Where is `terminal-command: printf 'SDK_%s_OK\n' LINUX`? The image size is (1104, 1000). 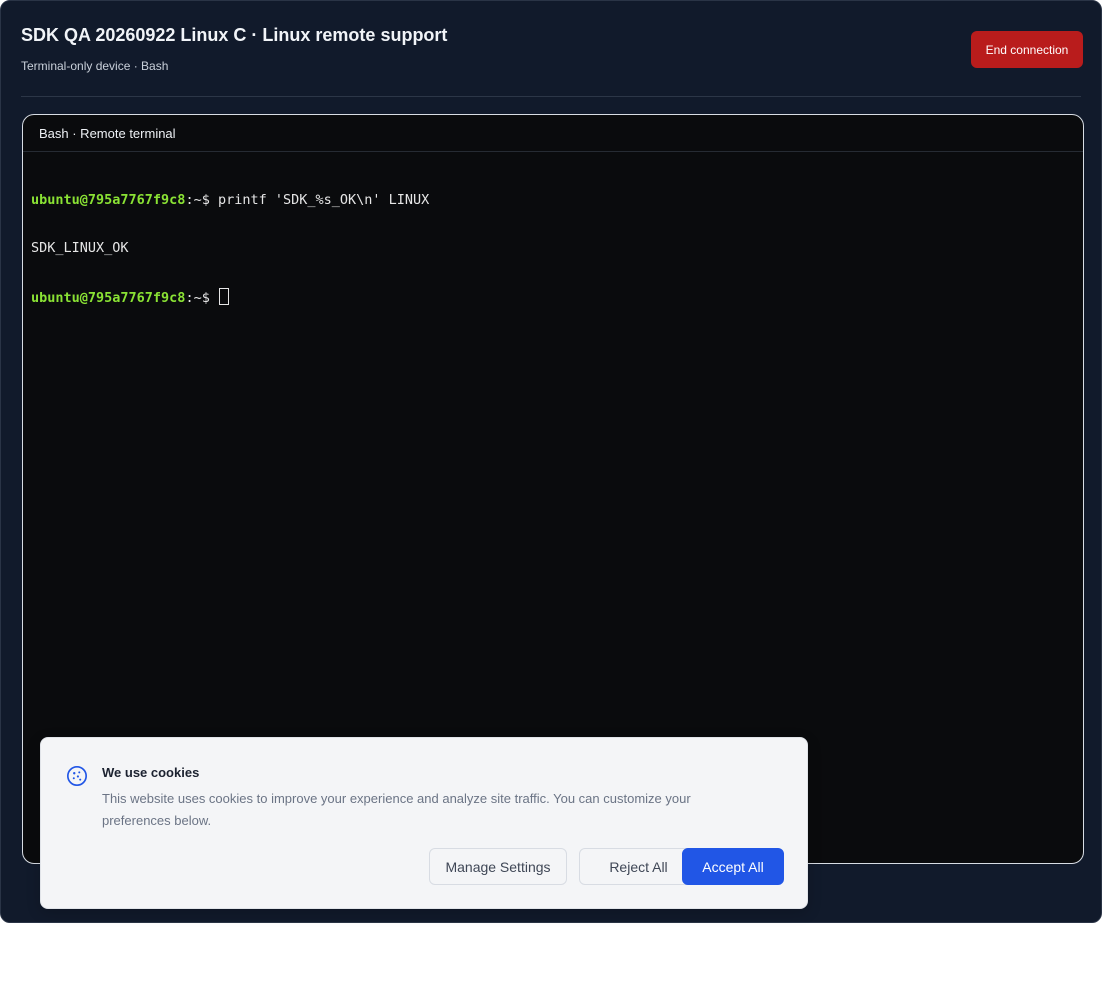 terminal-command: printf 'SDK_%s_OK\n' LINUX is located at coordinates (323, 200).